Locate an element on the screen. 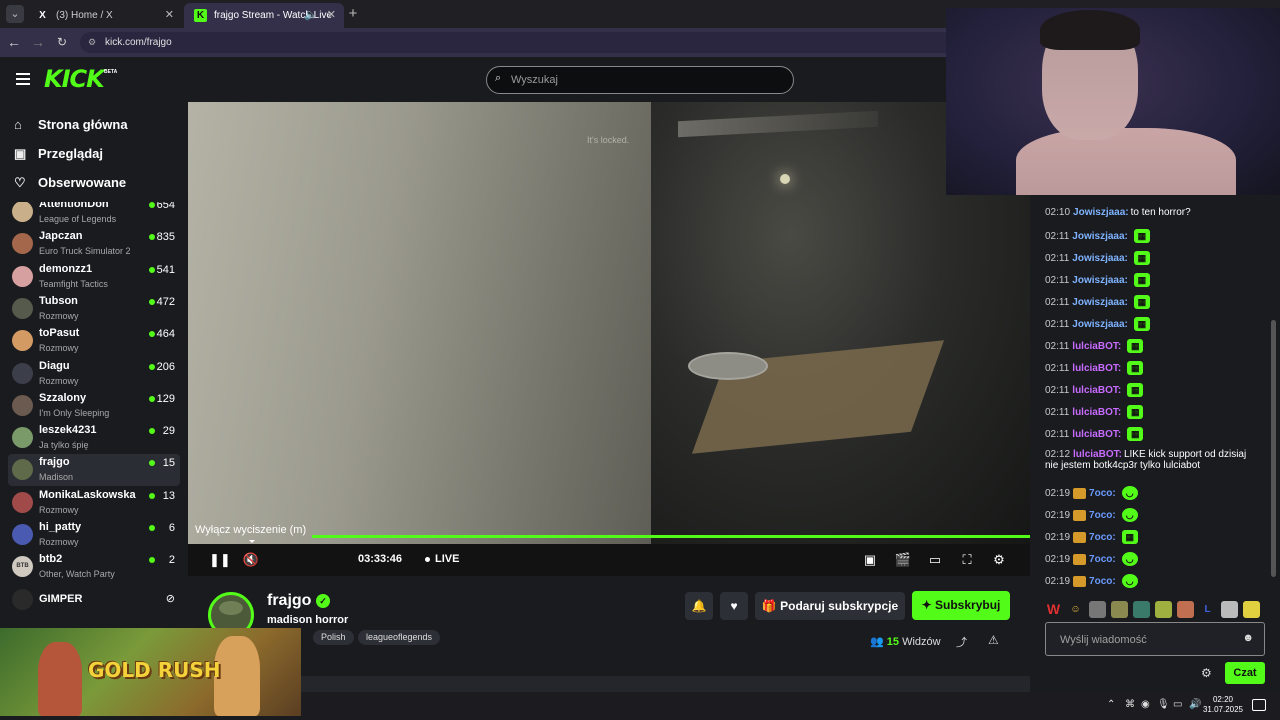 This screenshot has width=1280, height=720. settings-gear-icon: ⚙ is located at coordinates (999, 560).